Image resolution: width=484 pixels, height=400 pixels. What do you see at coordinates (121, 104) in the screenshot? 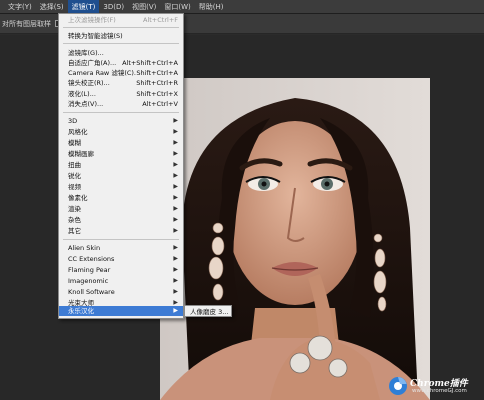
I see `menu-item-vanishing-point: 消失点(V)... Alt+Ctrl+V` at bounding box center [121, 104].